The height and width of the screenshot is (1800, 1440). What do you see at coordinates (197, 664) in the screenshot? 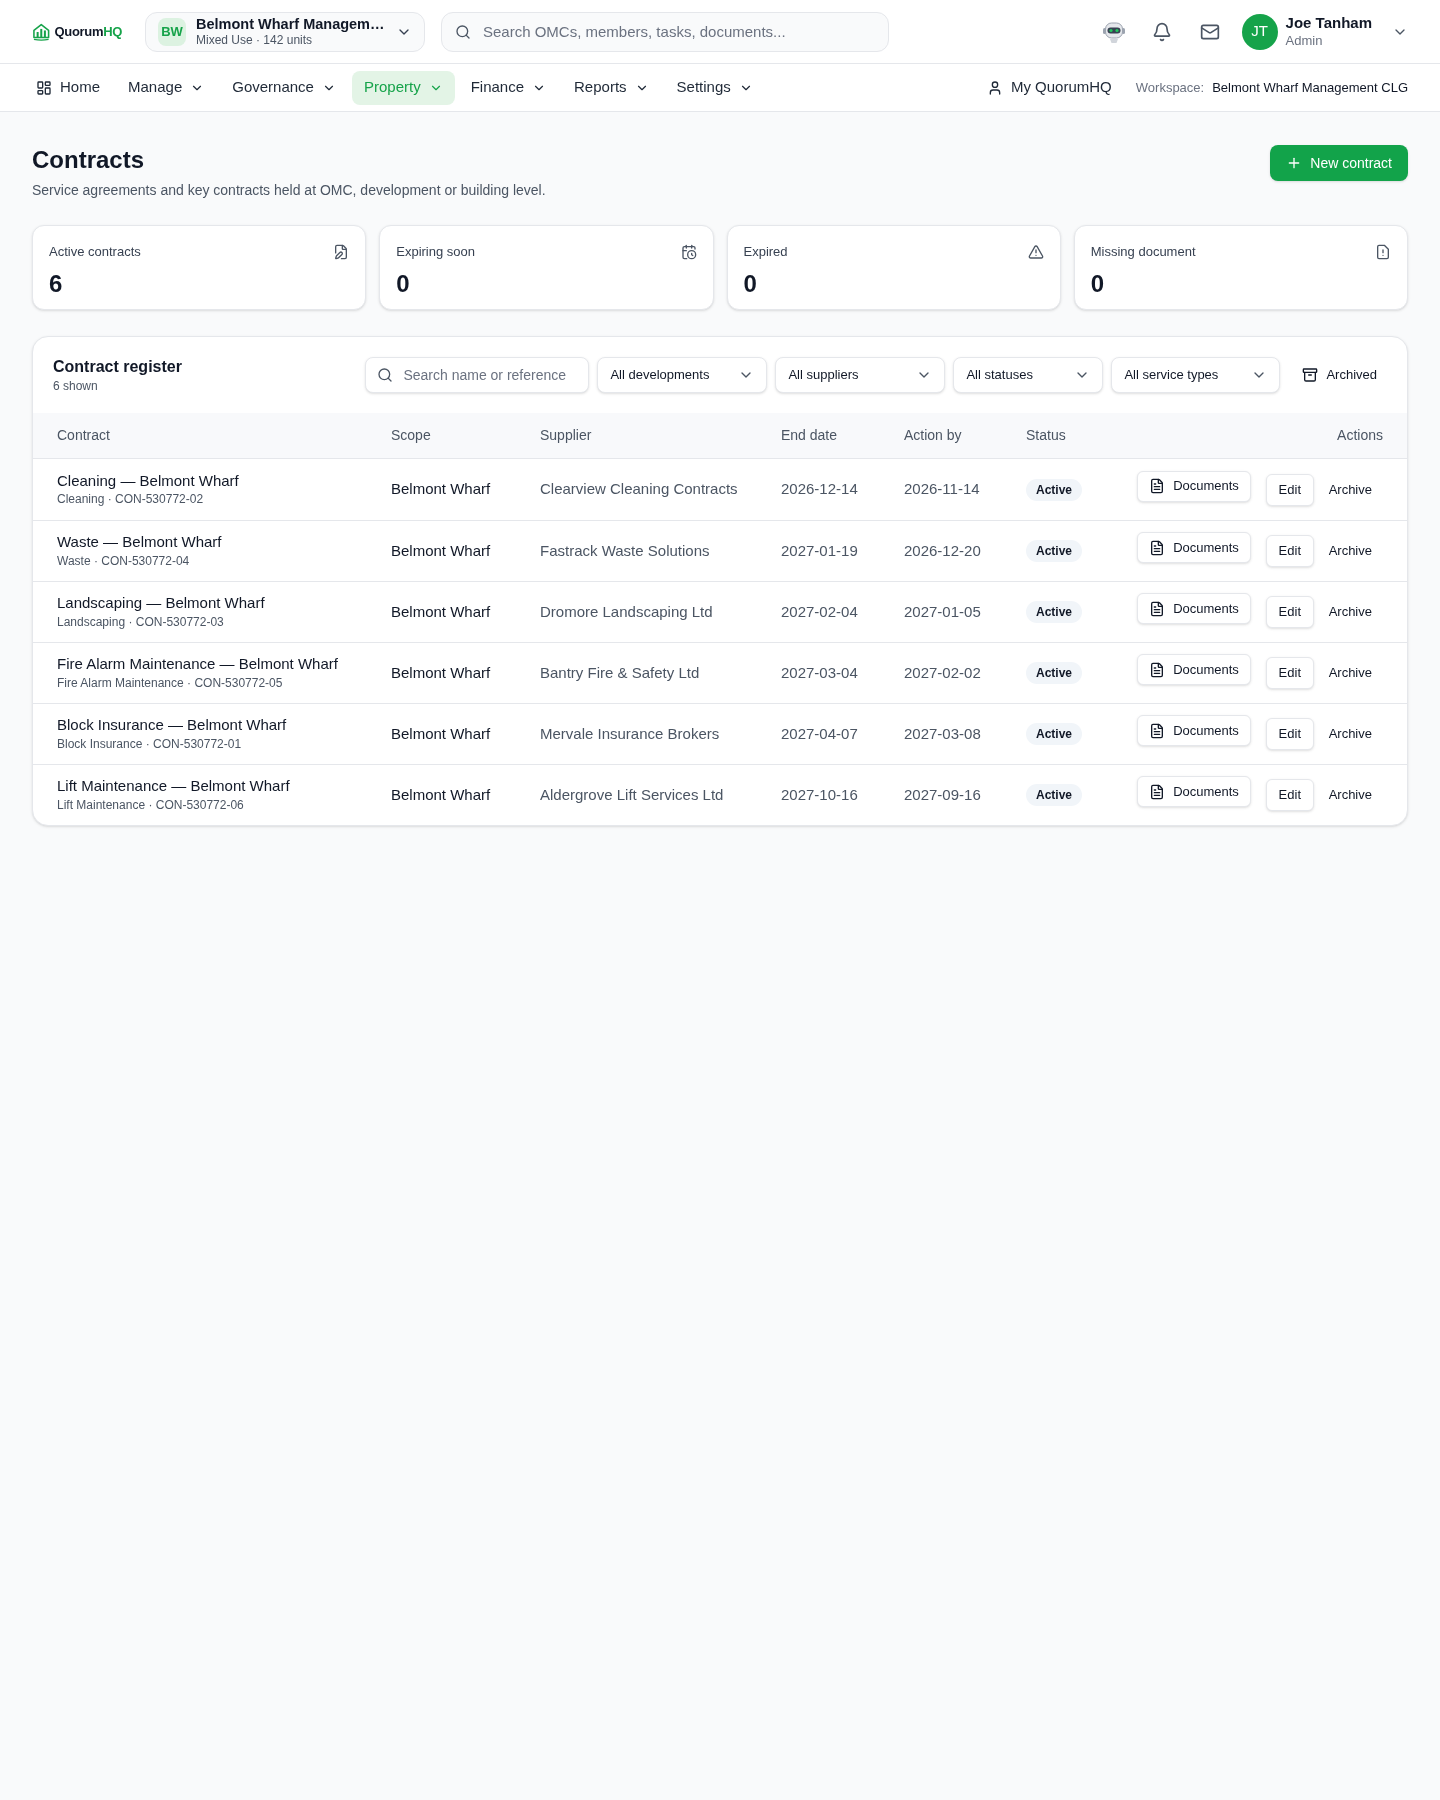
I see `contract-name: Fire Alarm Maintenance — Belmont Wharf` at bounding box center [197, 664].